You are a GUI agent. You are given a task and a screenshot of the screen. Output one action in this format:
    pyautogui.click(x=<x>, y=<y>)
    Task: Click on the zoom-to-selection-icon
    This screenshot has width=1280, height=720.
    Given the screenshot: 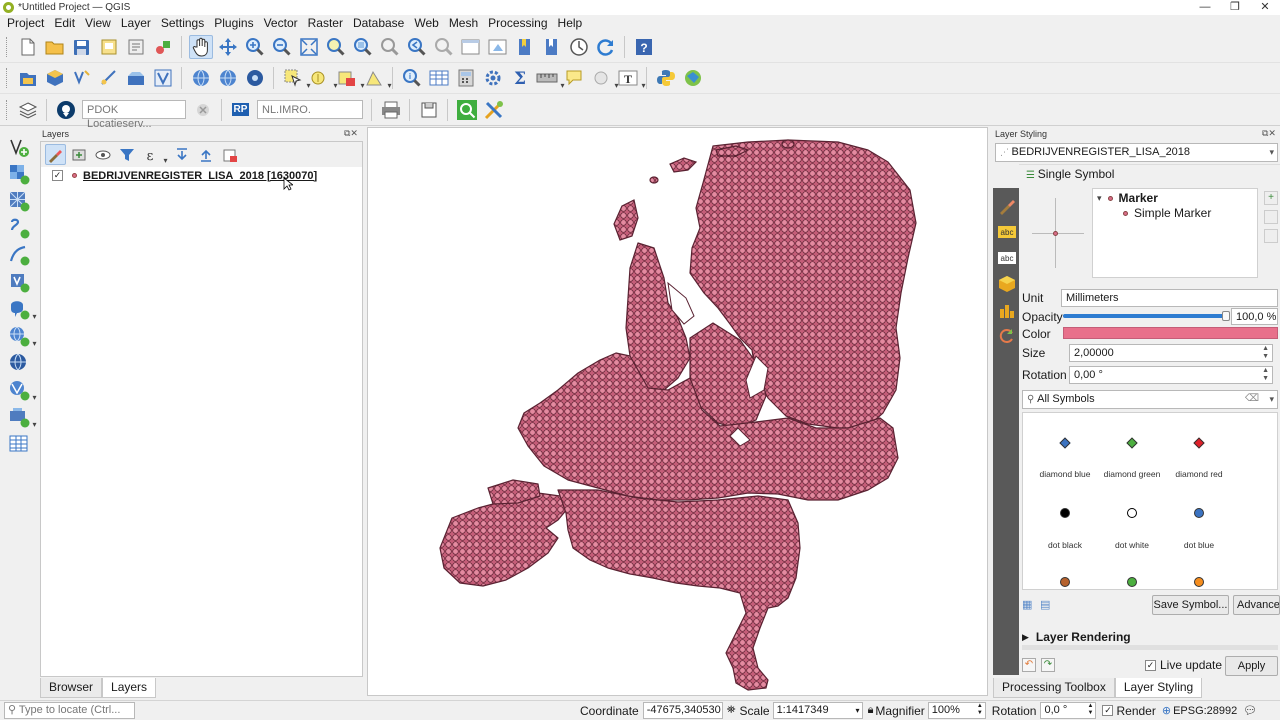 What is the action you would take?
    pyautogui.click(x=336, y=47)
    